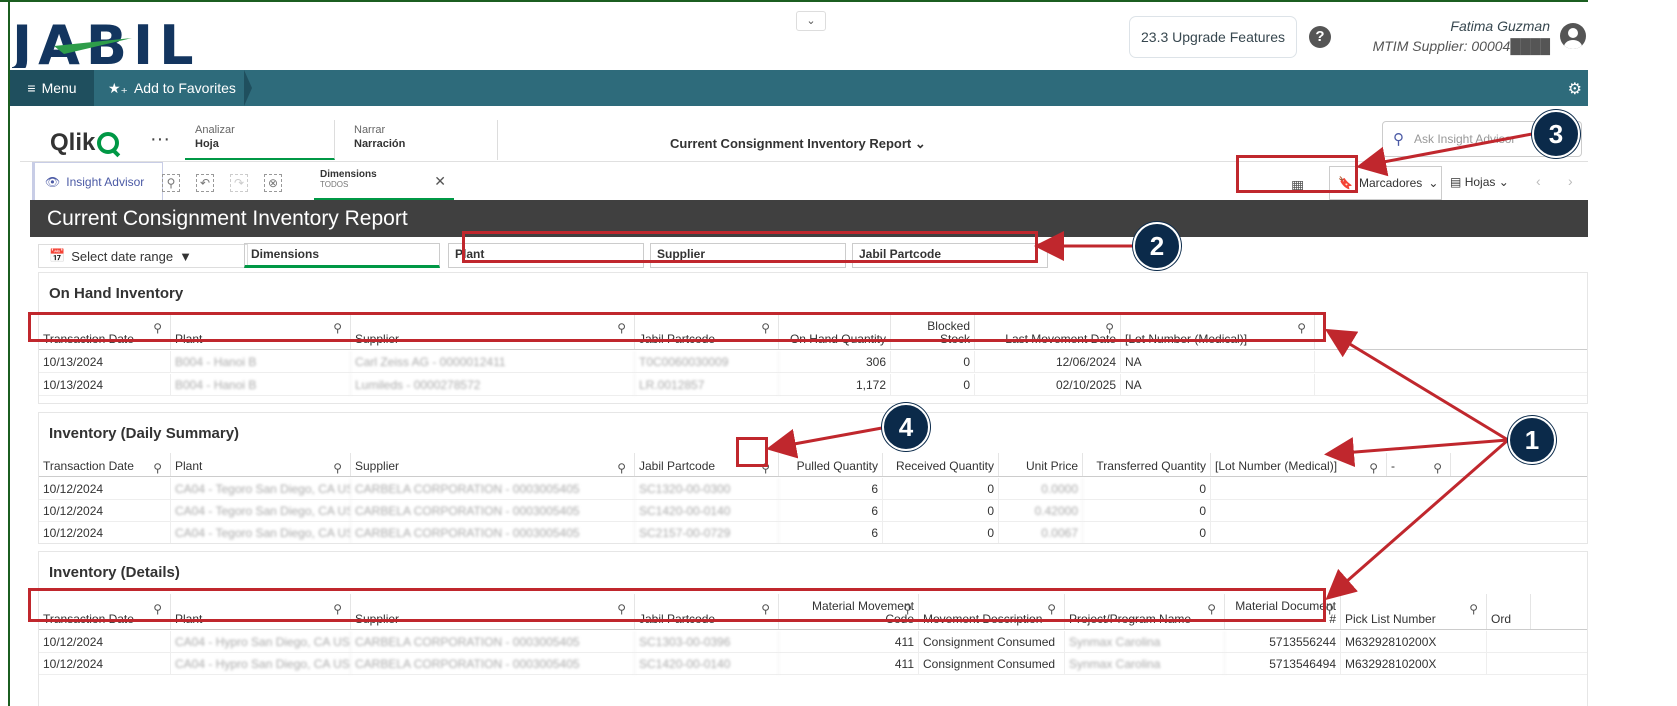  Describe the element at coordinates (1538, 181) in the screenshot. I see `prev-sheet-icon: ‹` at that location.